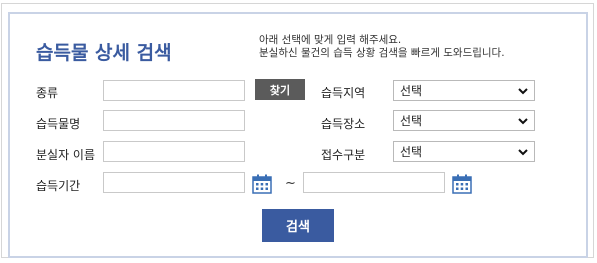  I want to click on receipt-type-select-value: 선택, so click(411, 152).